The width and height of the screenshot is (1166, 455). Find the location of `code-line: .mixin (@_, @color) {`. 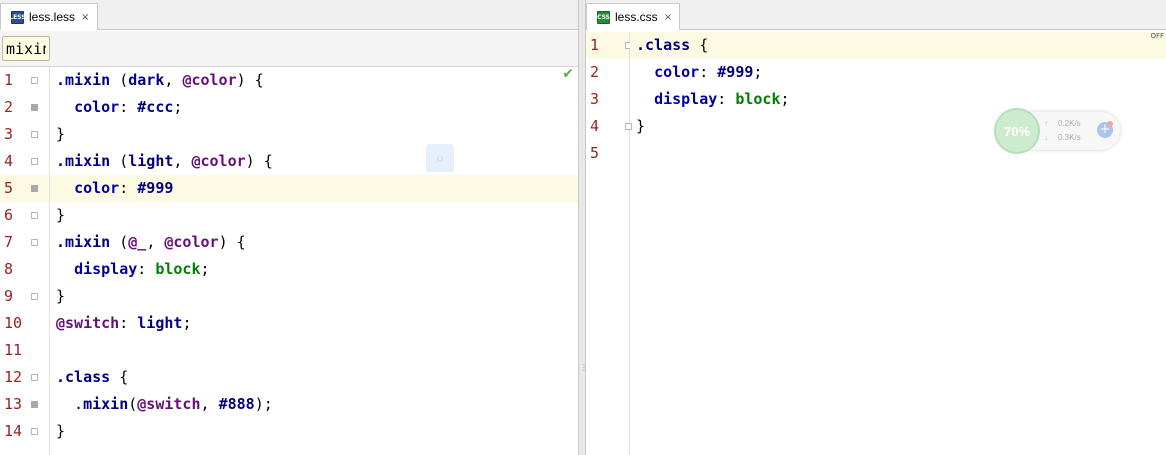

code-line: .mixin (@_, @color) { is located at coordinates (314, 242).